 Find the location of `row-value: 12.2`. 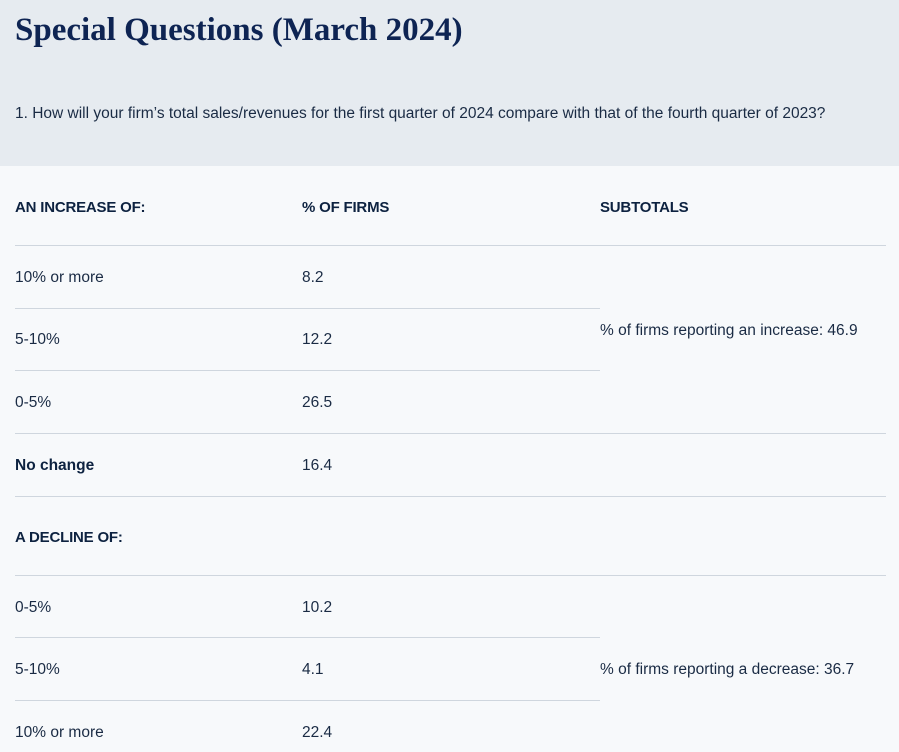

row-value: 12.2 is located at coordinates (317, 339).